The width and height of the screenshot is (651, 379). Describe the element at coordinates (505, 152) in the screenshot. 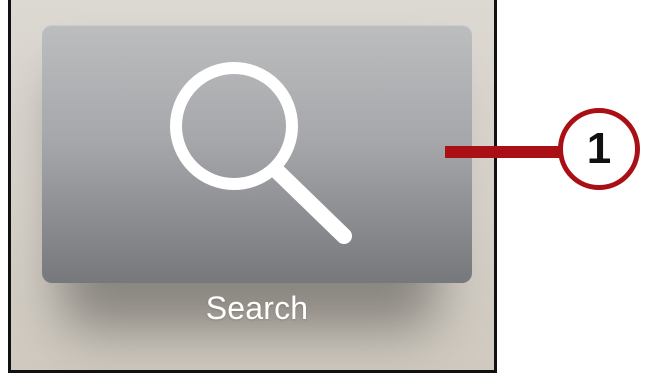

I see `callout-line` at that location.